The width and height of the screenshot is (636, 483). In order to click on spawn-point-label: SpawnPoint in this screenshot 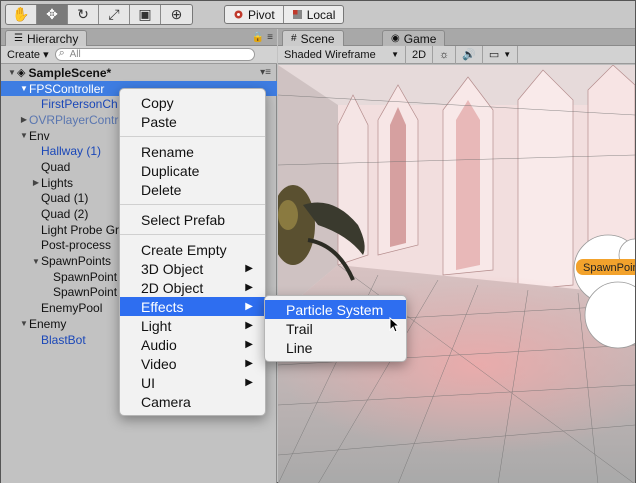, I will do `click(609, 268)`.